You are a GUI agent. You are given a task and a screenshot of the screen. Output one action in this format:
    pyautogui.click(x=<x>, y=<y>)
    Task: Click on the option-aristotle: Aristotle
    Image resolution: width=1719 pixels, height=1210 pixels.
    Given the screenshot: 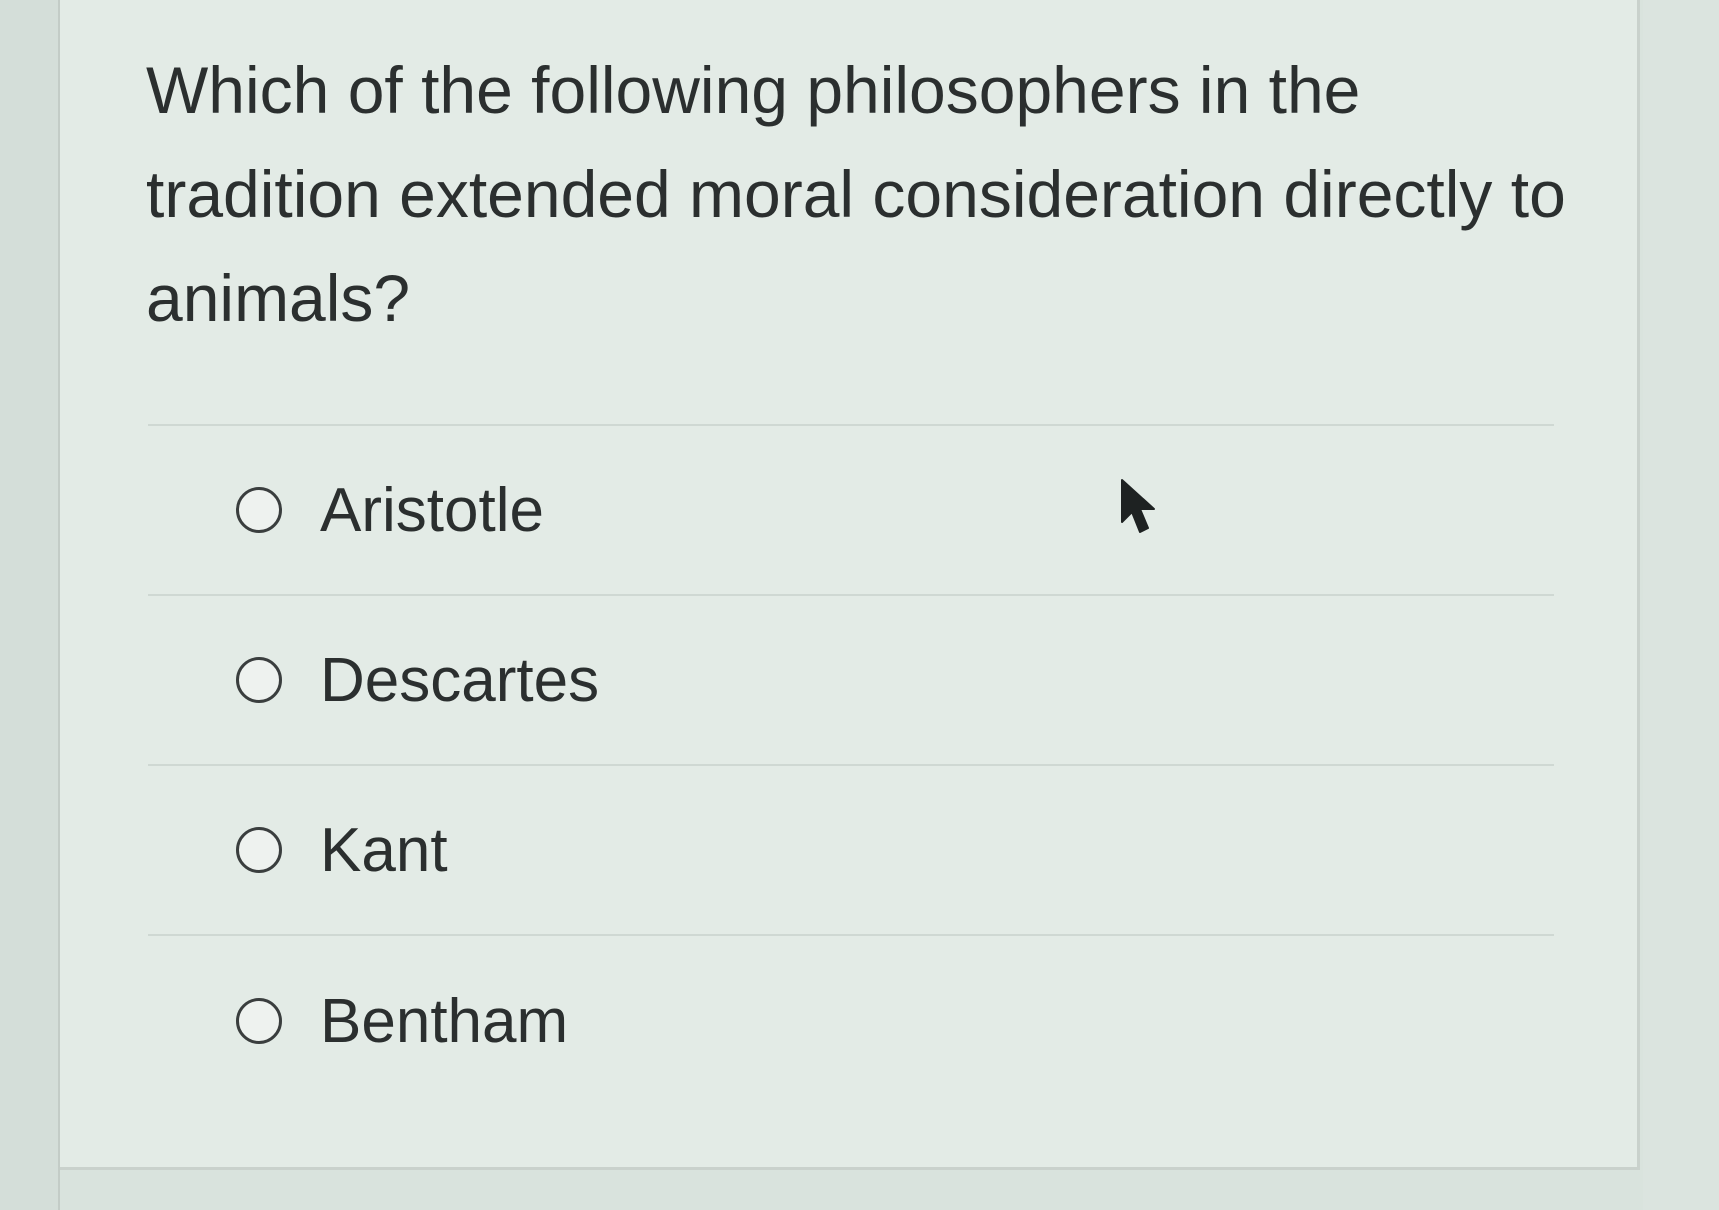 What is the action you would take?
    pyautogui.click(x=851, y=511)
    